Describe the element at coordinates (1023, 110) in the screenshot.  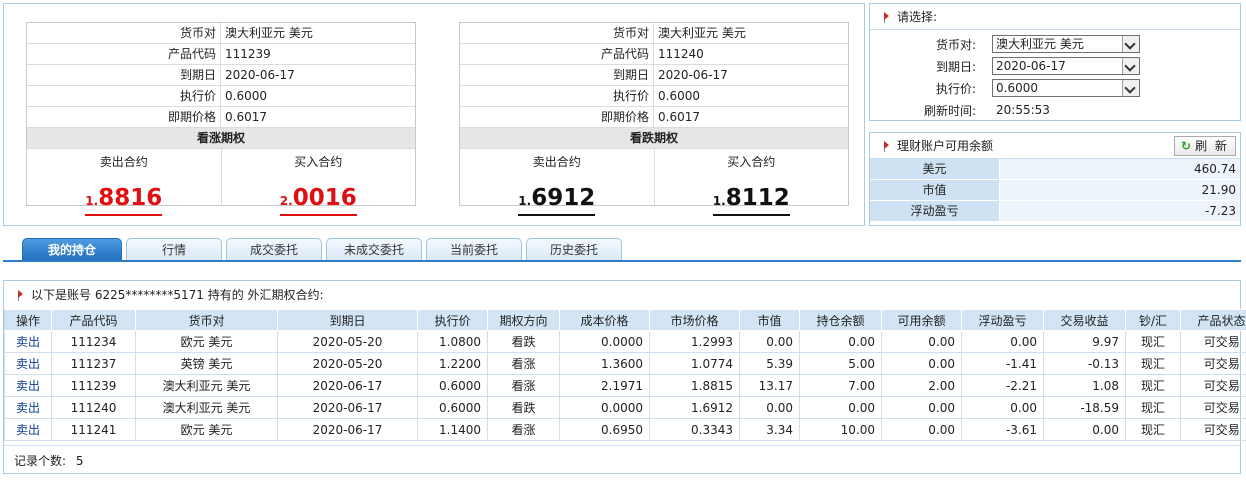
I see `refresh-time-value: 20:55:53` at that location.